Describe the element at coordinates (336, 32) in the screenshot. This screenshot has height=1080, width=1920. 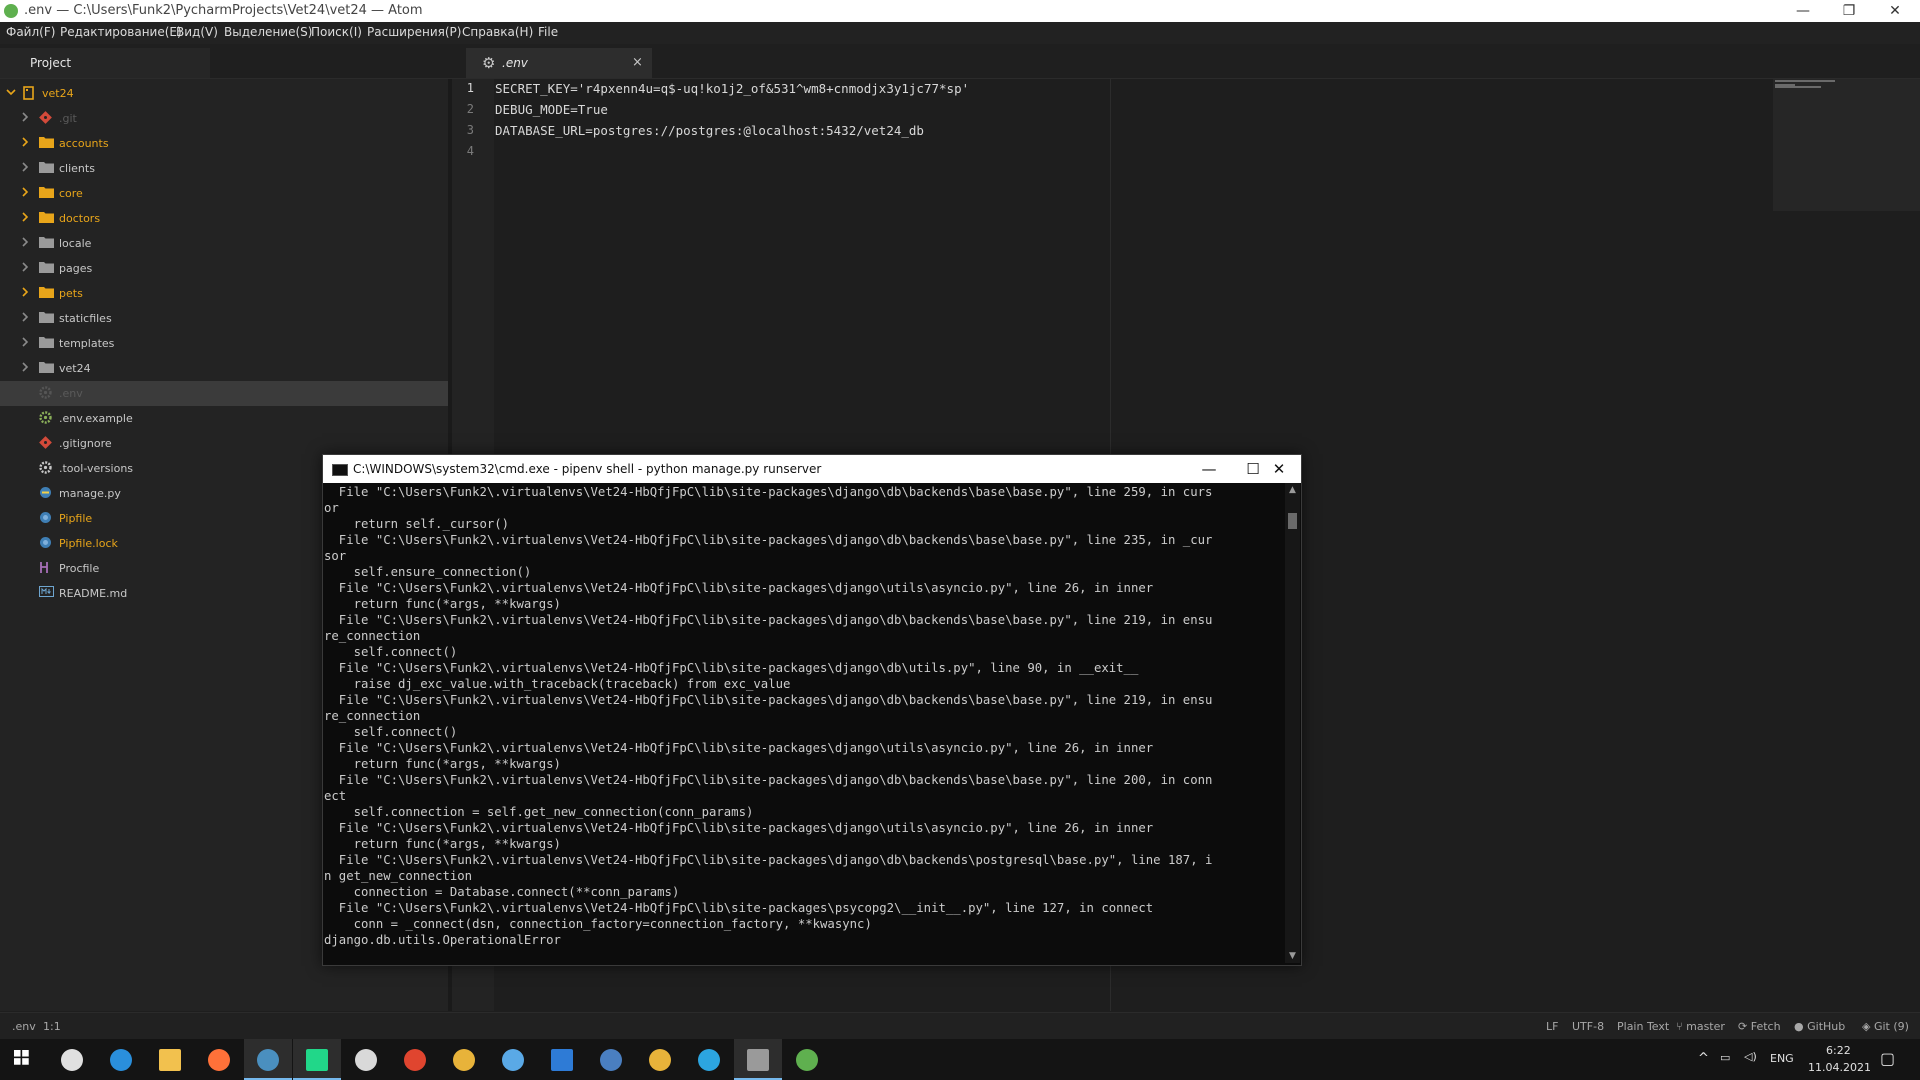
I see `menu-find: Поиск(I)` at that location.